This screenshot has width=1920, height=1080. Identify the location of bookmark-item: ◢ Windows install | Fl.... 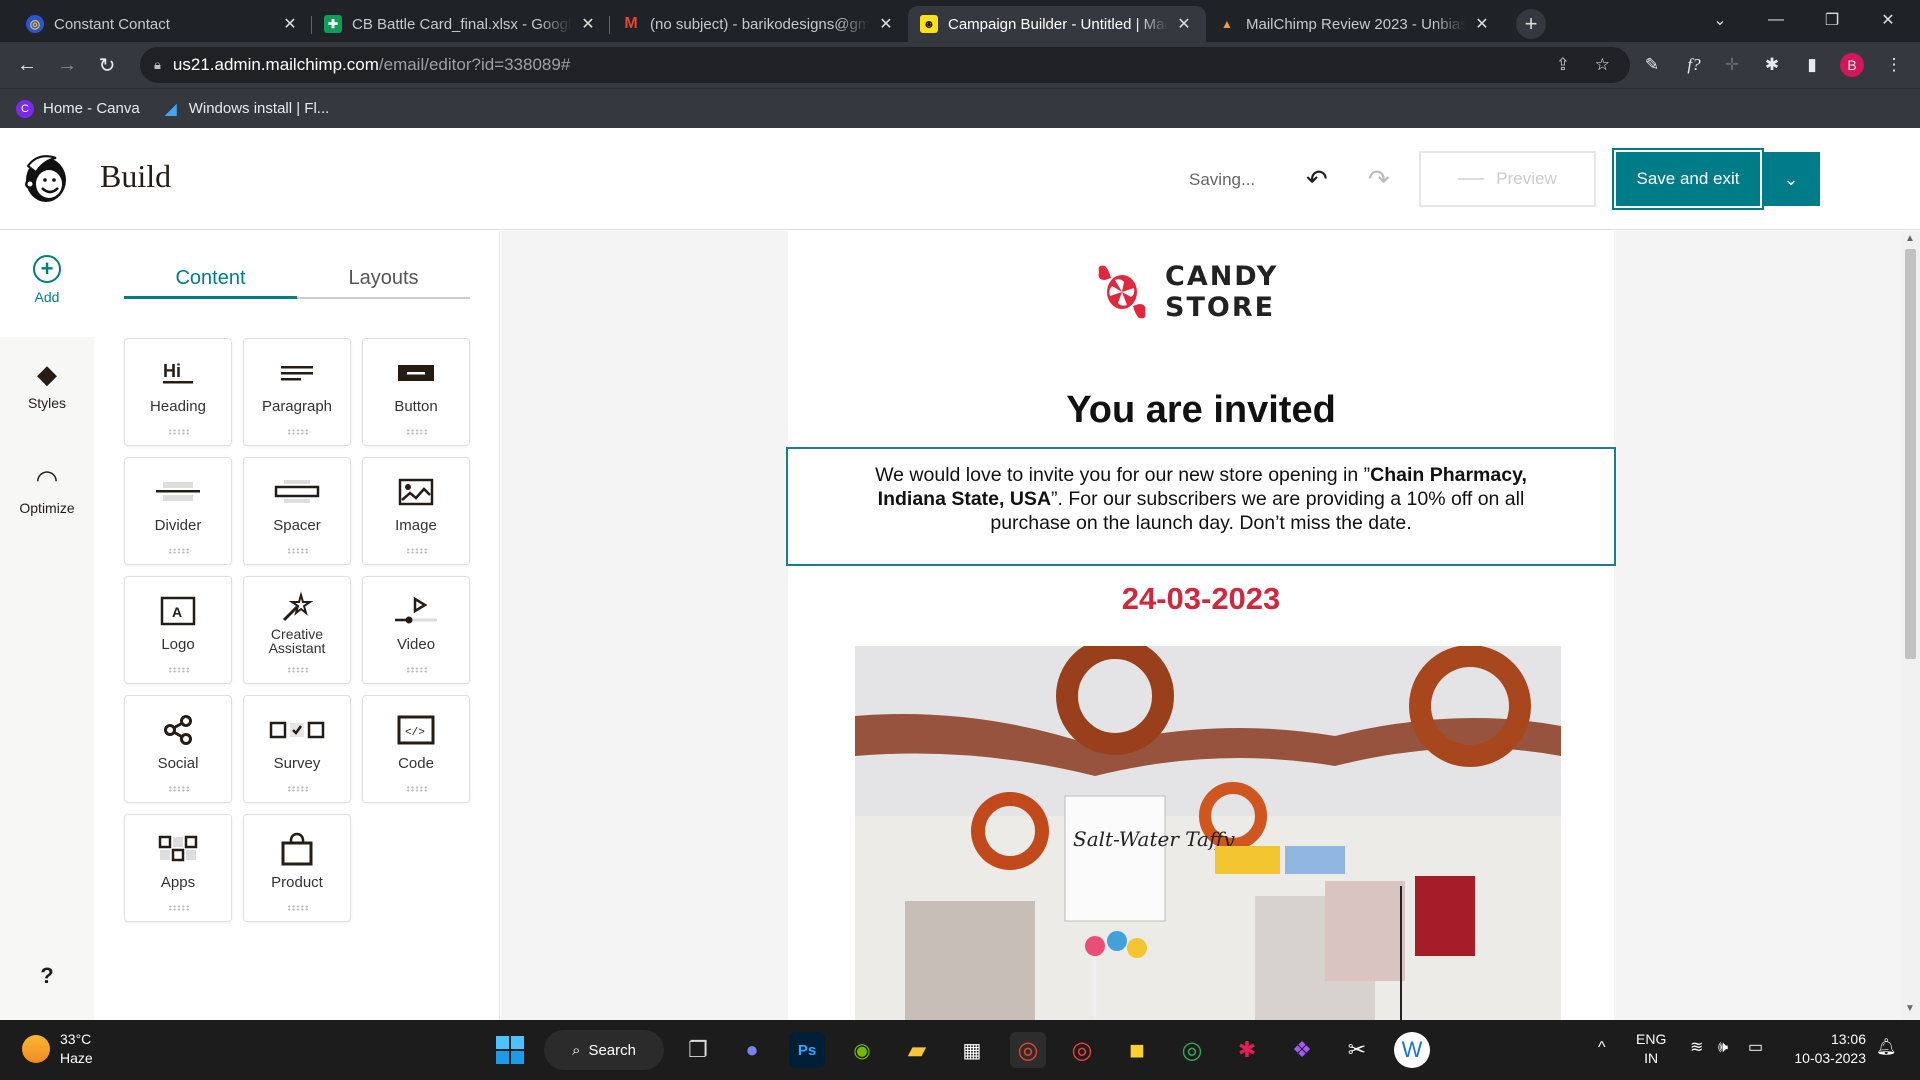
(246, 109).